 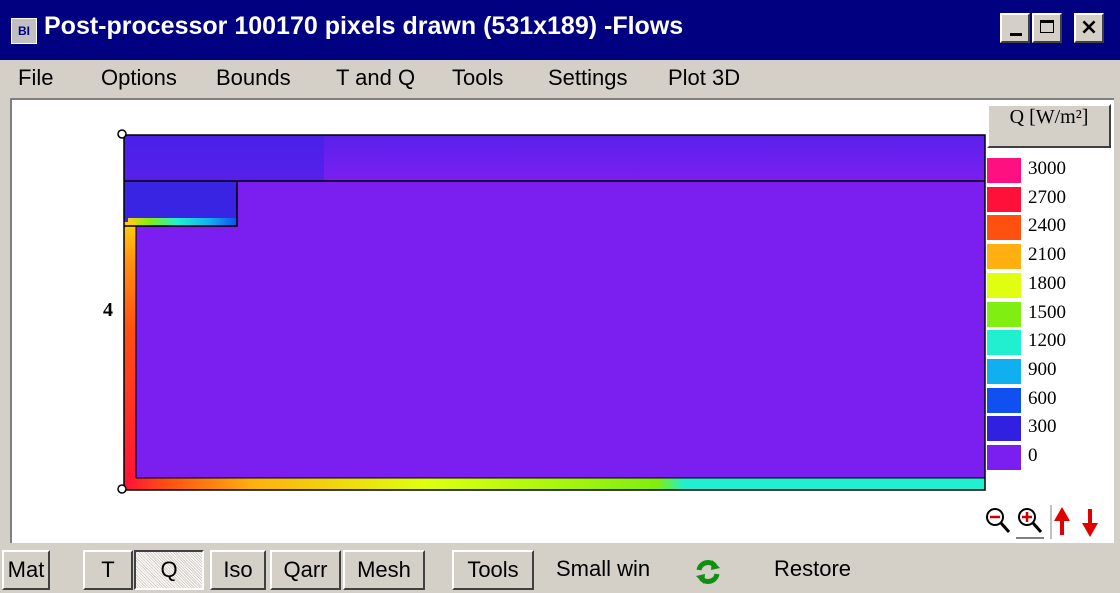 I want to click on qarr-button: Qarr, so click(x=305, y=570).